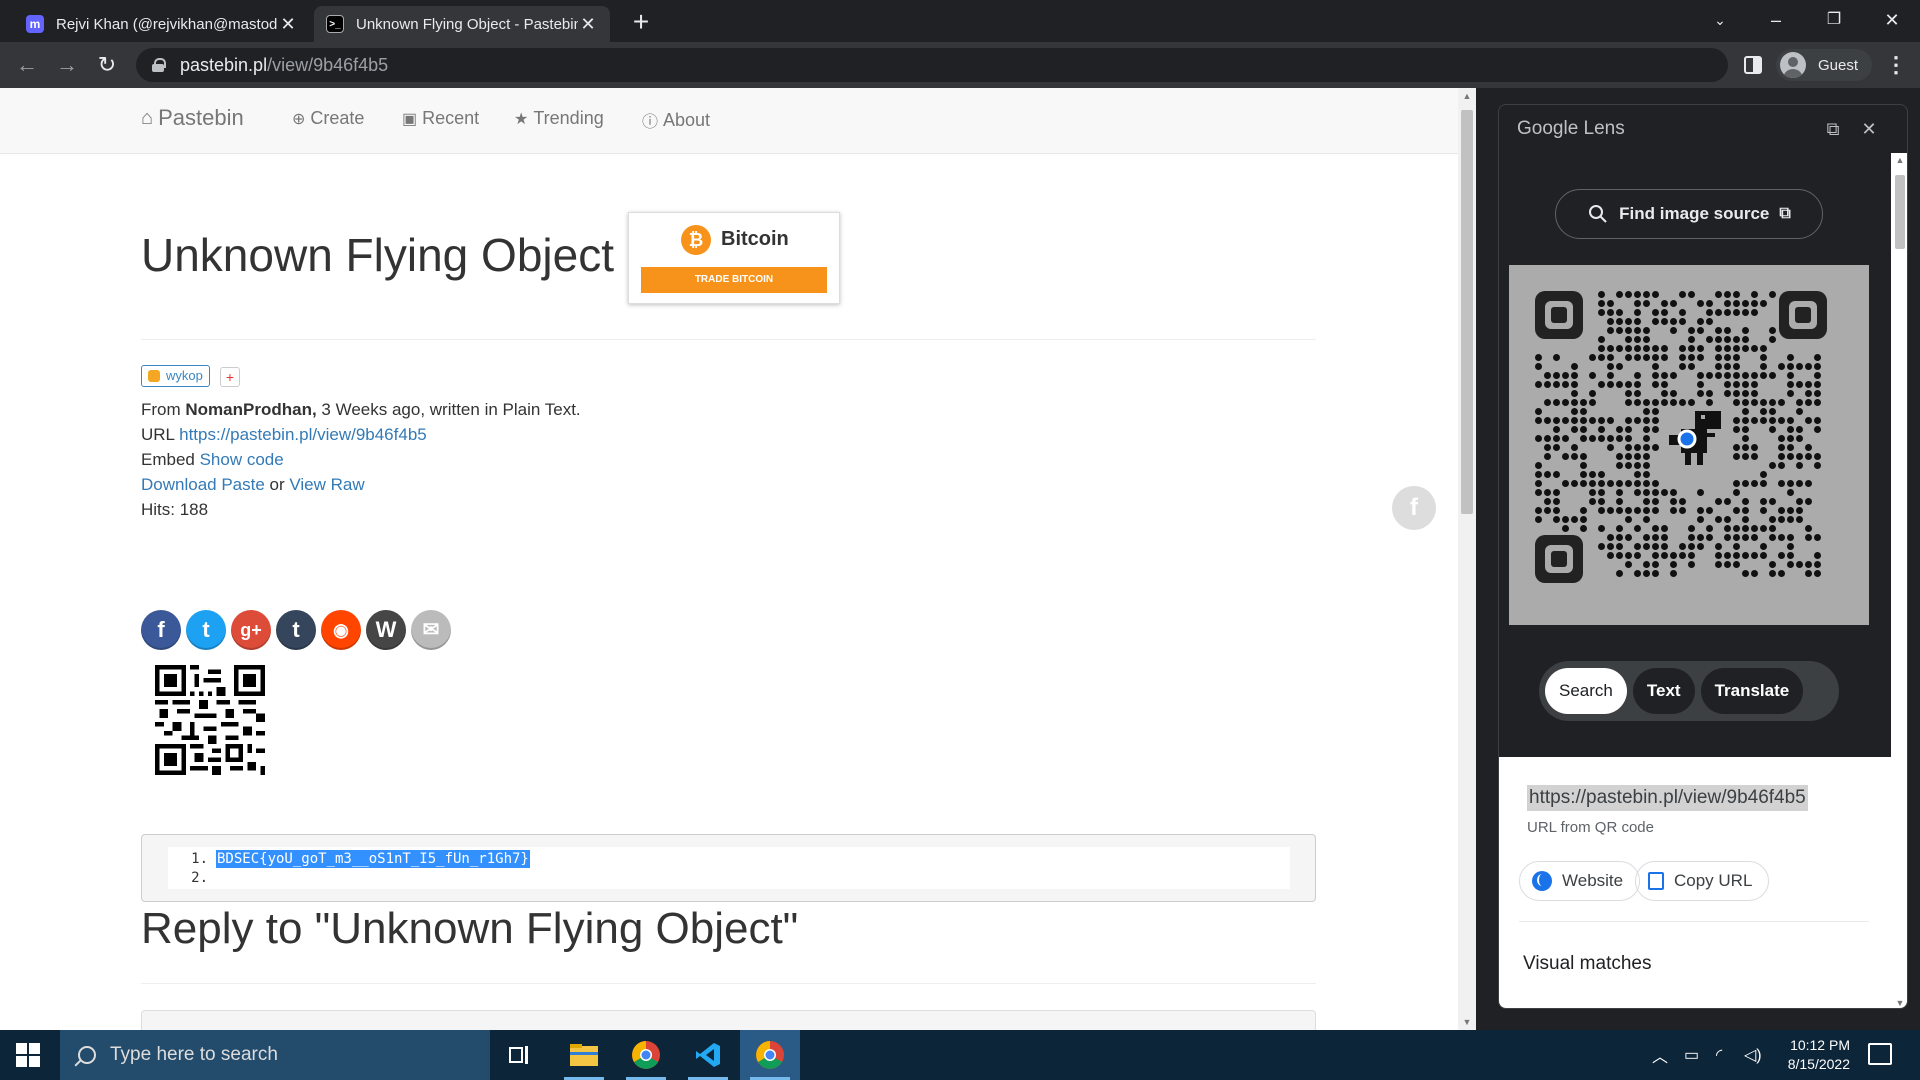 Image resolution: width=1920 pixels, height=1080 pixels. What do you see at coordinates (1660, 1055) in the screenshot?
I see `tray-chevron-icon: ︿` at bounding box center [1660, 1055].